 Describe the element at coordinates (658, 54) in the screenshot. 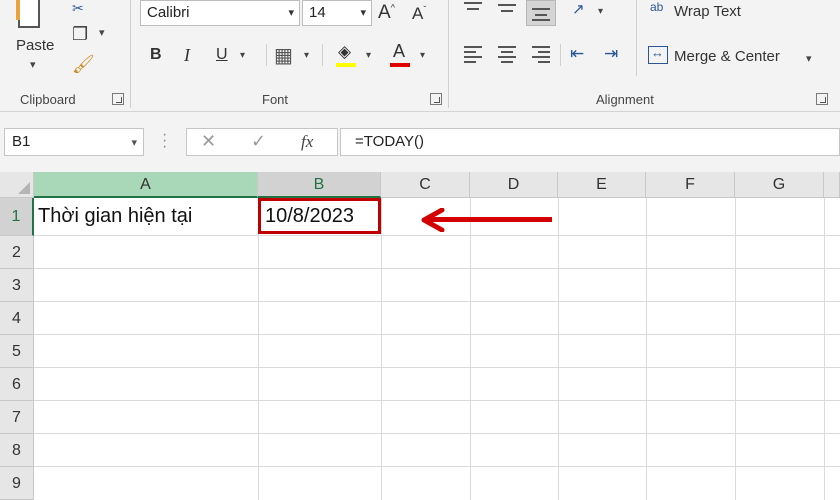

I see `merge-center-icon` at that location.